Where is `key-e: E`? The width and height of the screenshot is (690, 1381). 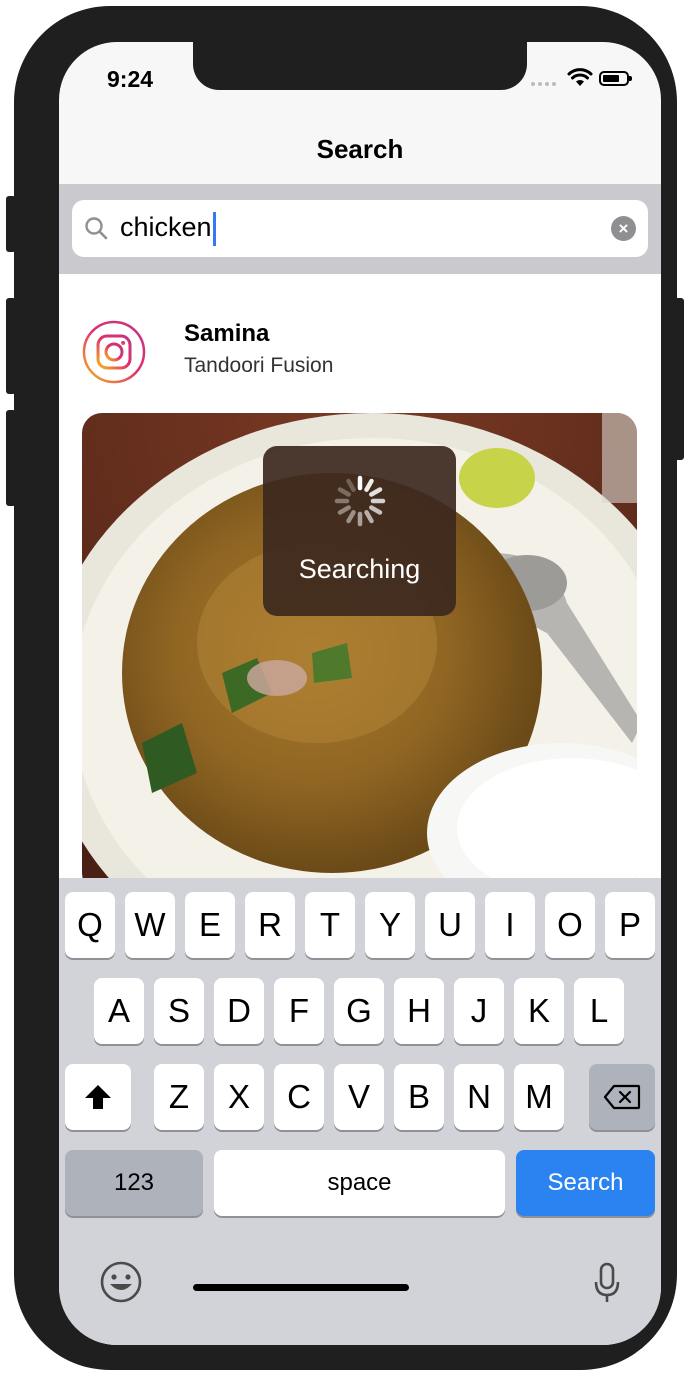
key-e: E is located at coordinates (210, 925).